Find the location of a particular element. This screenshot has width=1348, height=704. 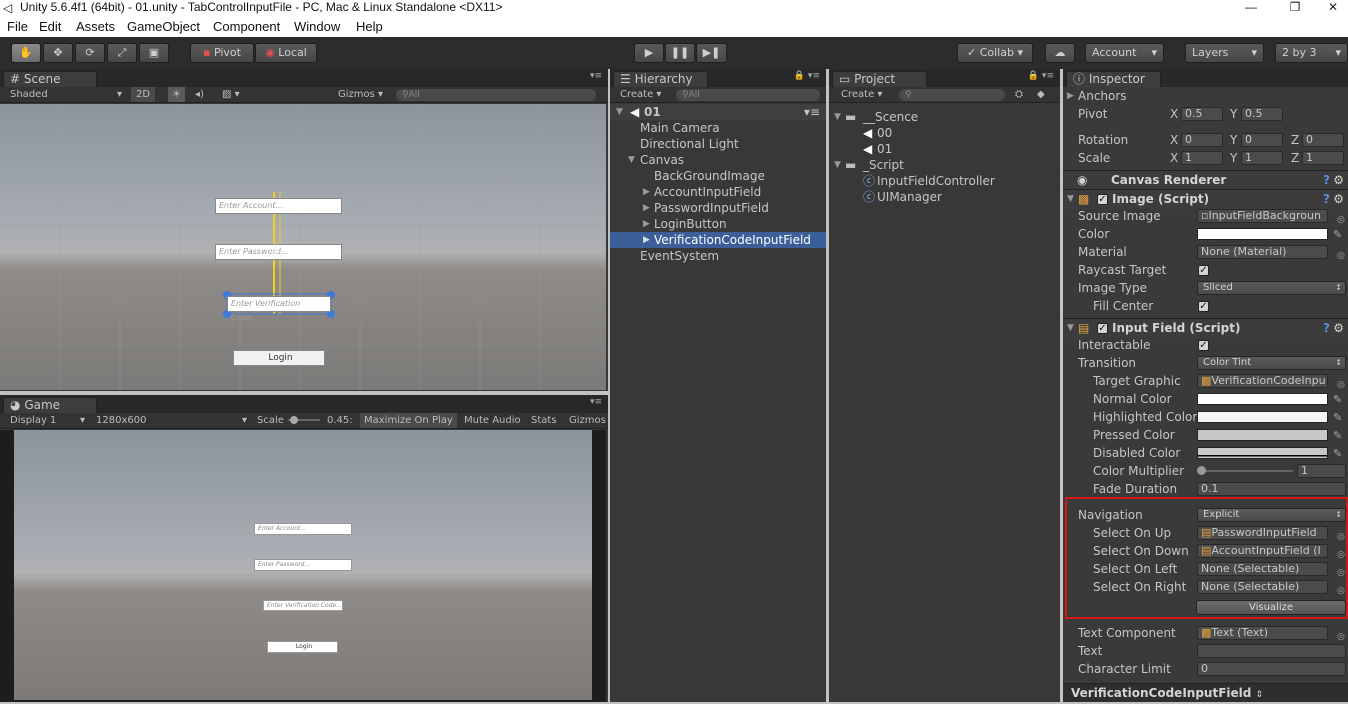

project-item: ▼ ▬ _Script is located at coordinates (944, 165).